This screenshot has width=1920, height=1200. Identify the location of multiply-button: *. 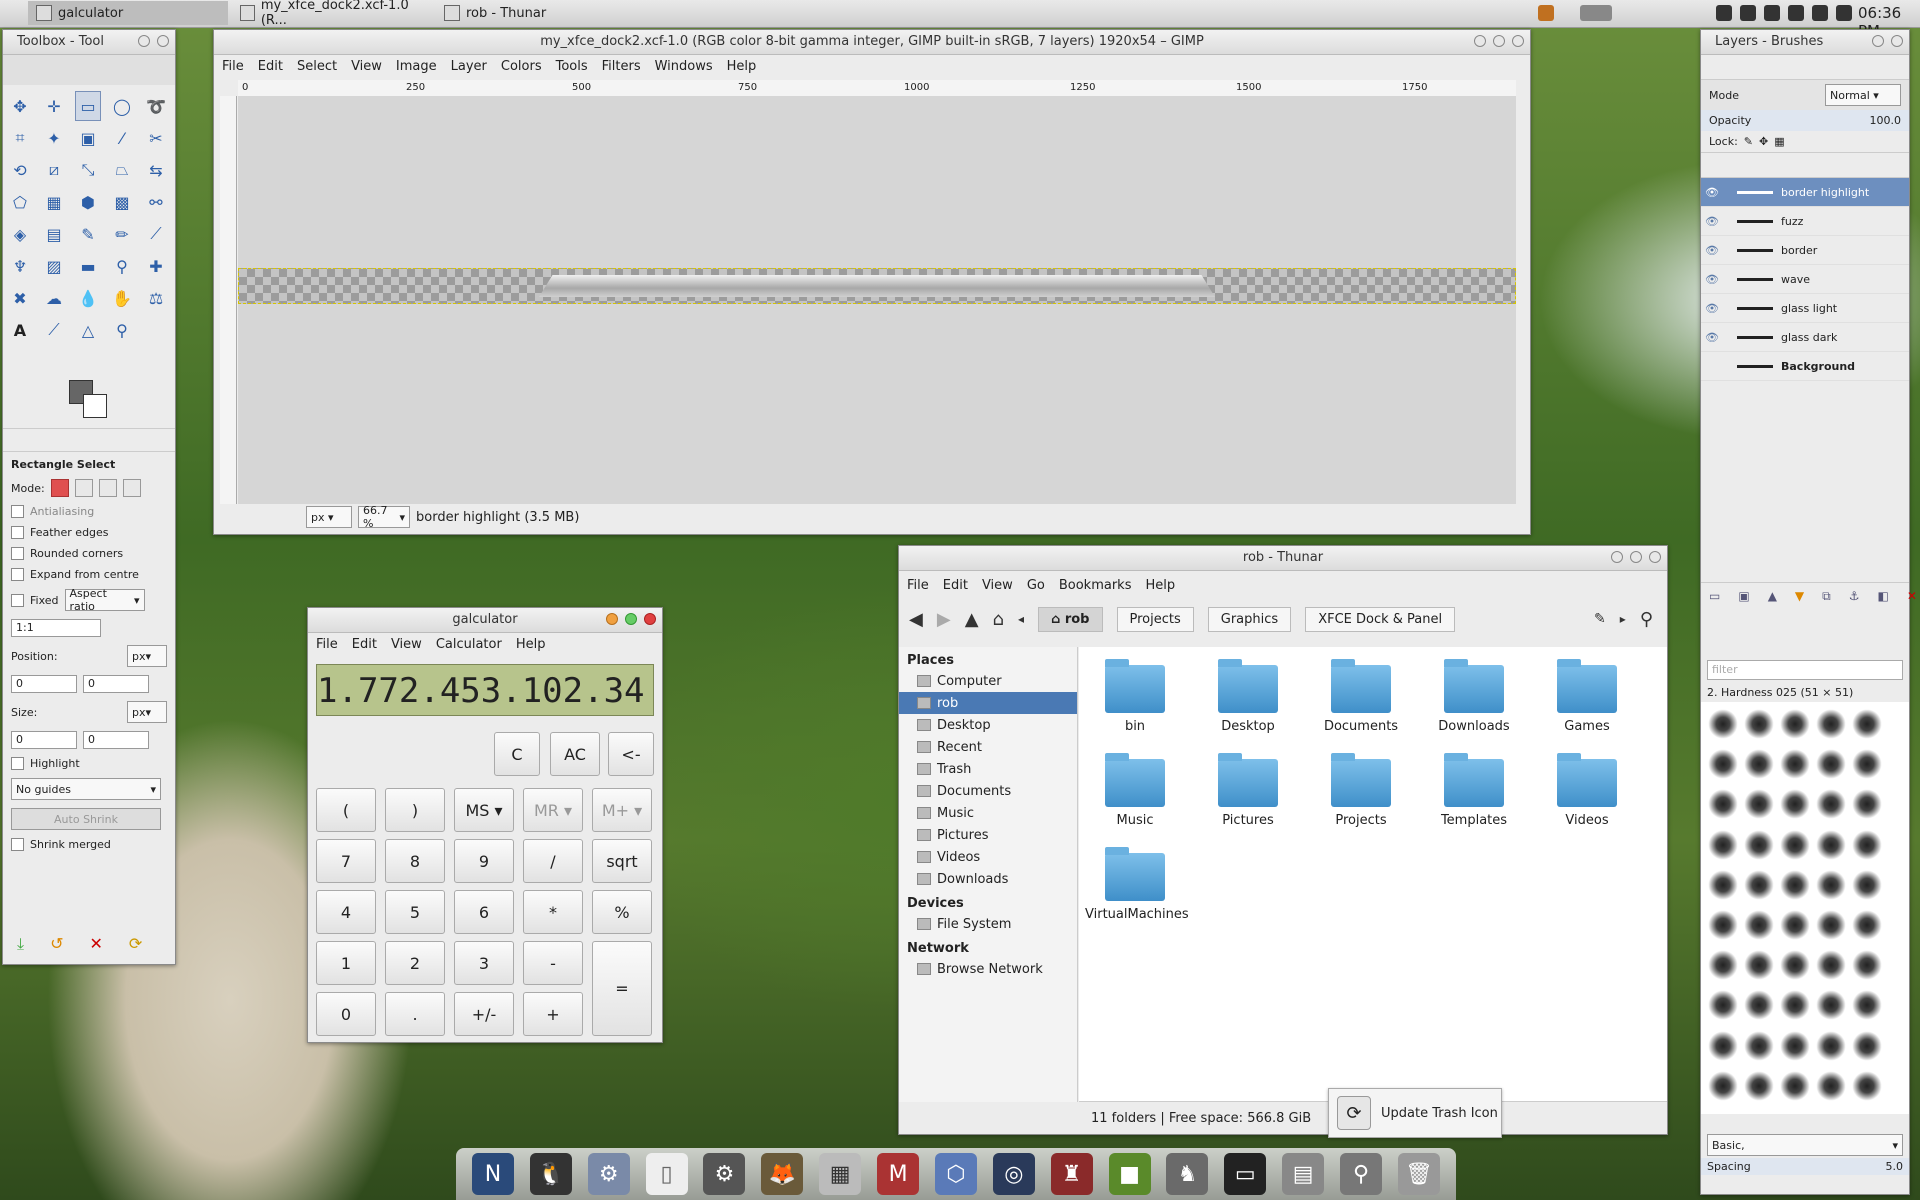
(553, 912).